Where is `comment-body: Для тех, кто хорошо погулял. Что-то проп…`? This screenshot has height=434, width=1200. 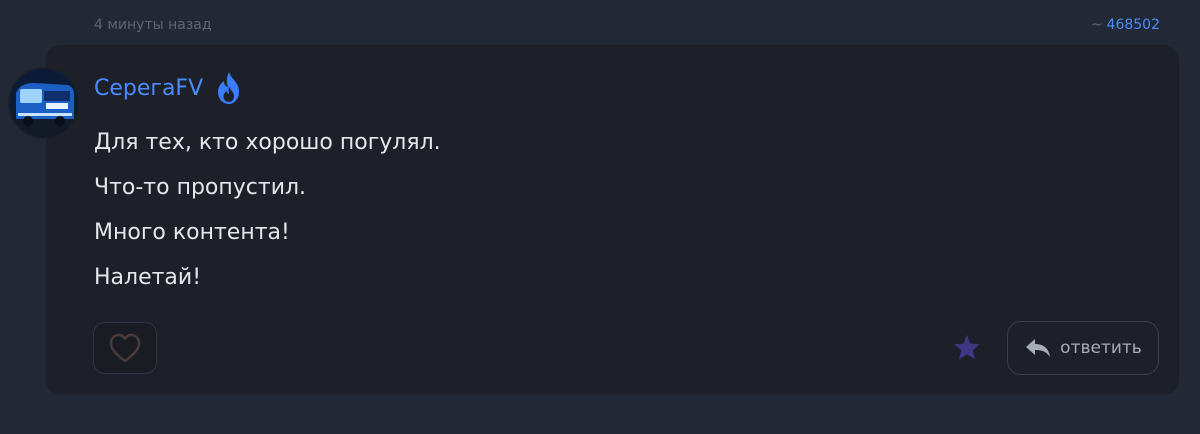
comment-body: Для тех, кто хорошо погулял. Что-то проп… is located at coordinates (267, 210).